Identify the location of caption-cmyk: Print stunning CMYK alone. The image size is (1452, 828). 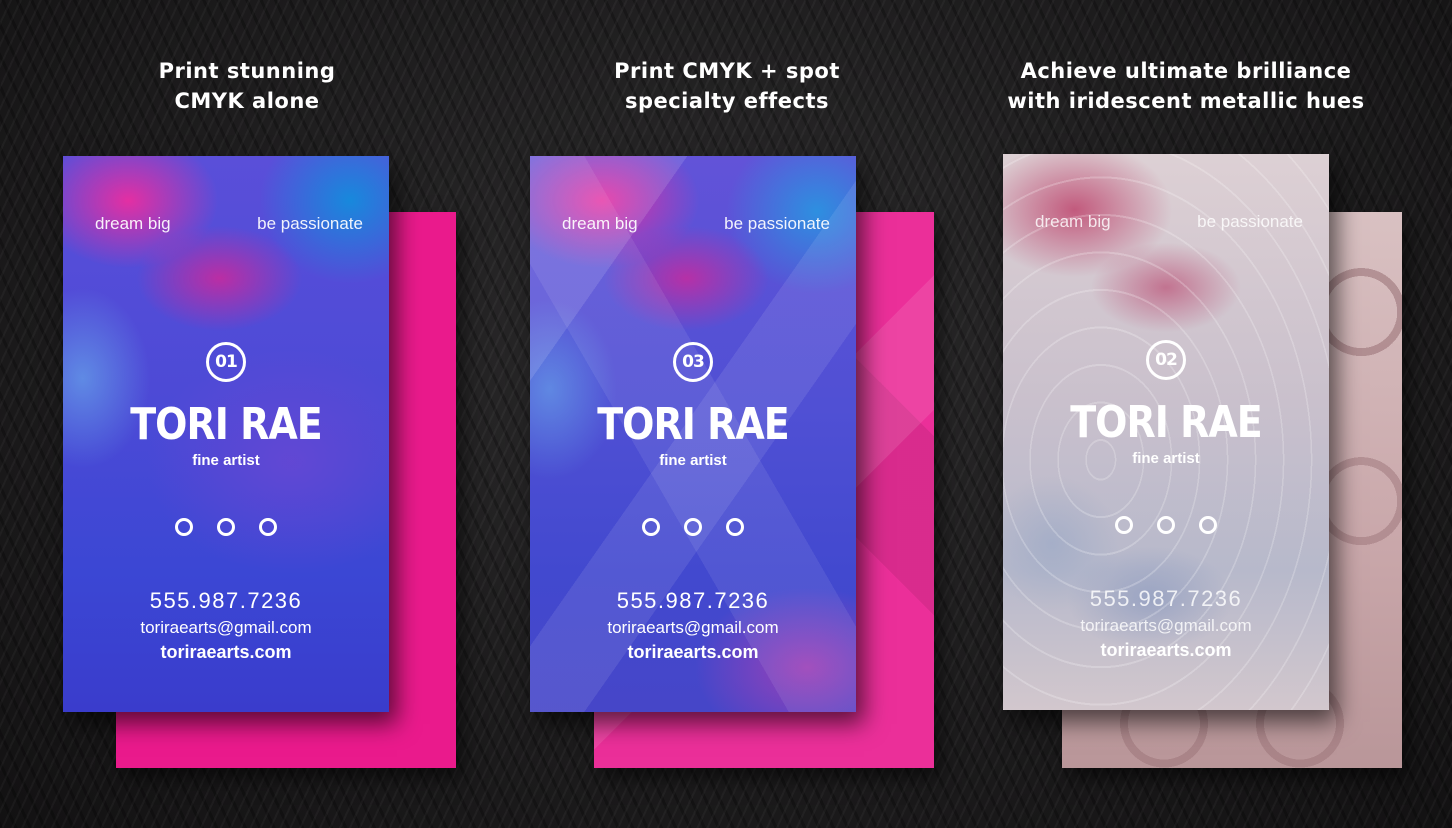
(247, 86).